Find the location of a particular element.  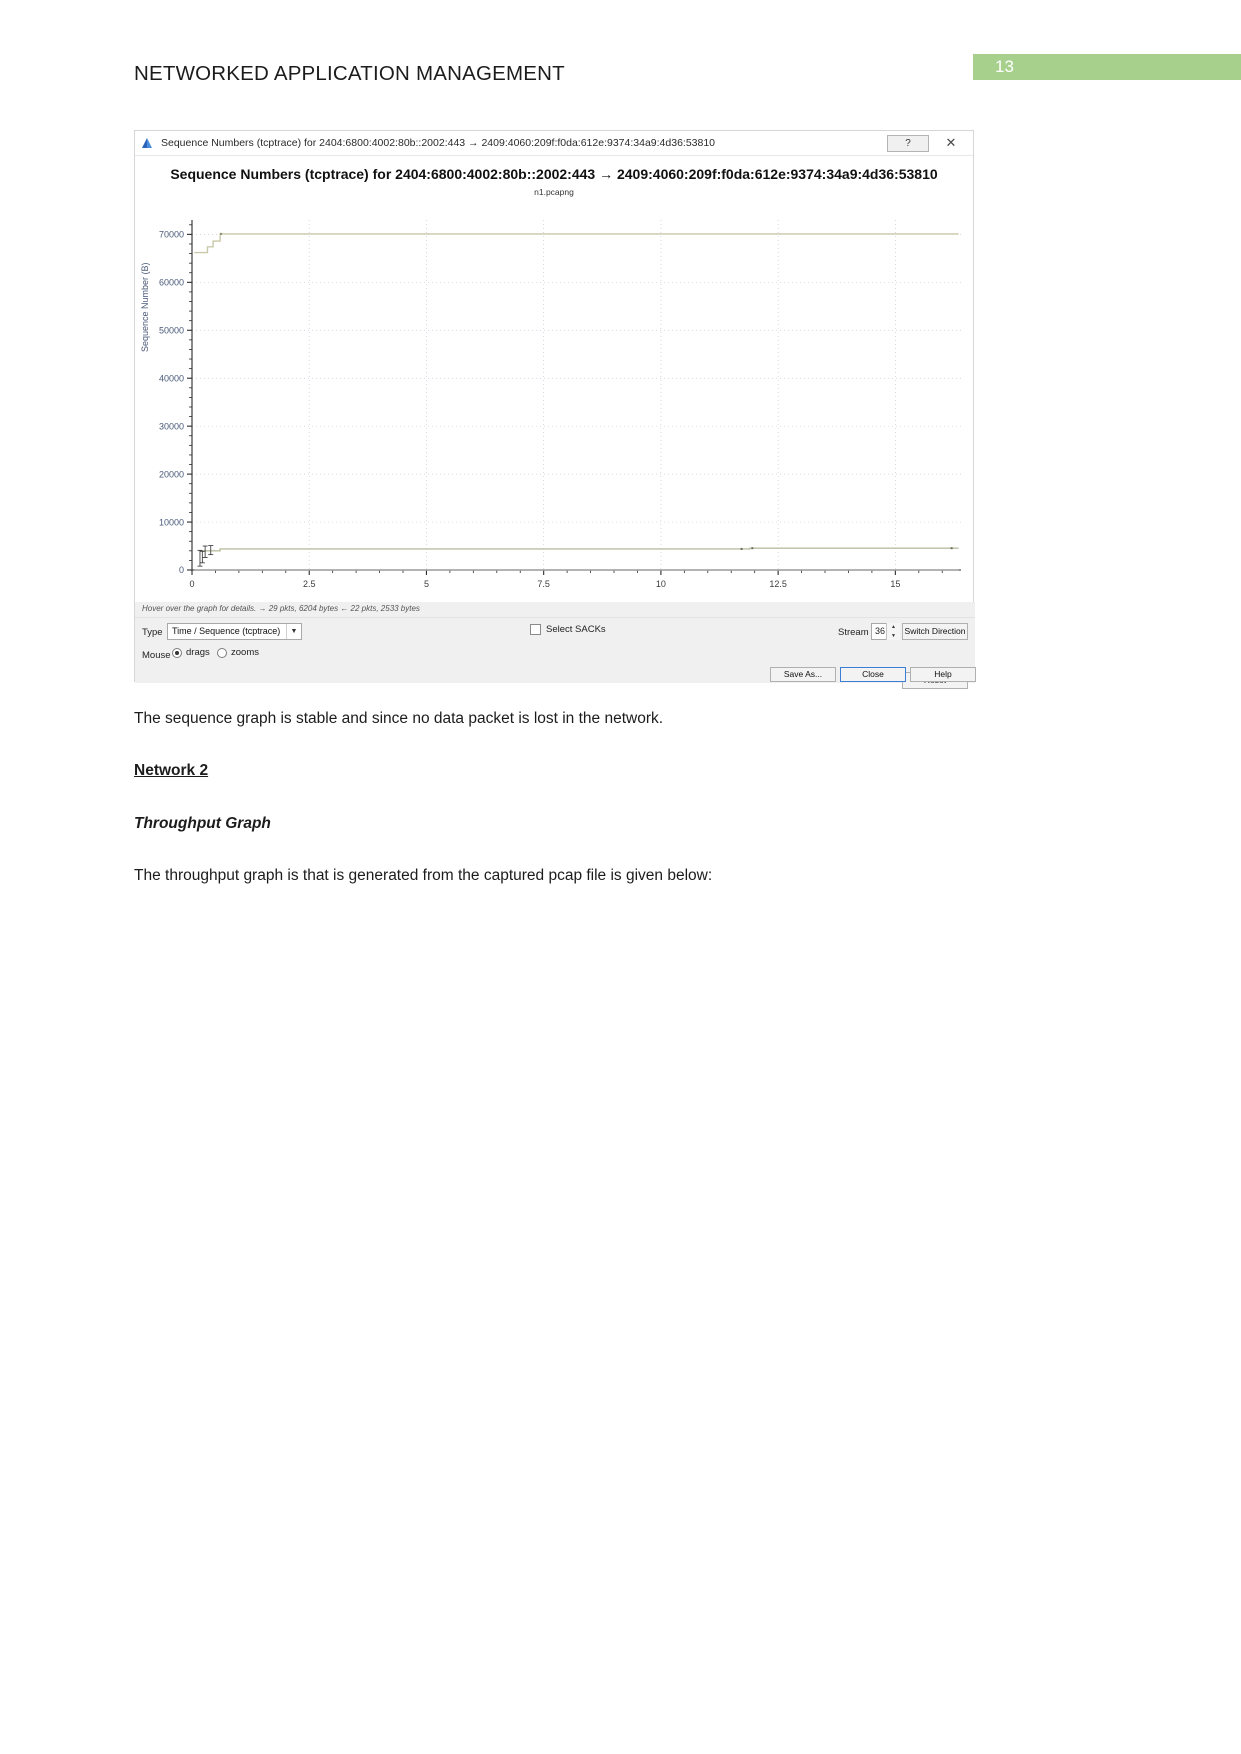

svg-text: 50000 is located at coordinates (171, 330).